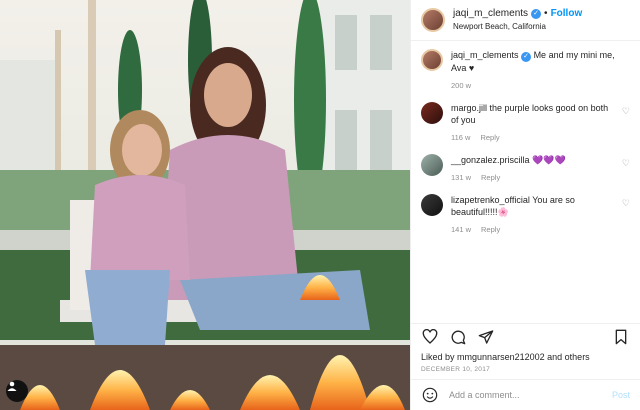 This screenshot has width=640, height=410. I want to click on liked-and-label: and, so click(555, 357).